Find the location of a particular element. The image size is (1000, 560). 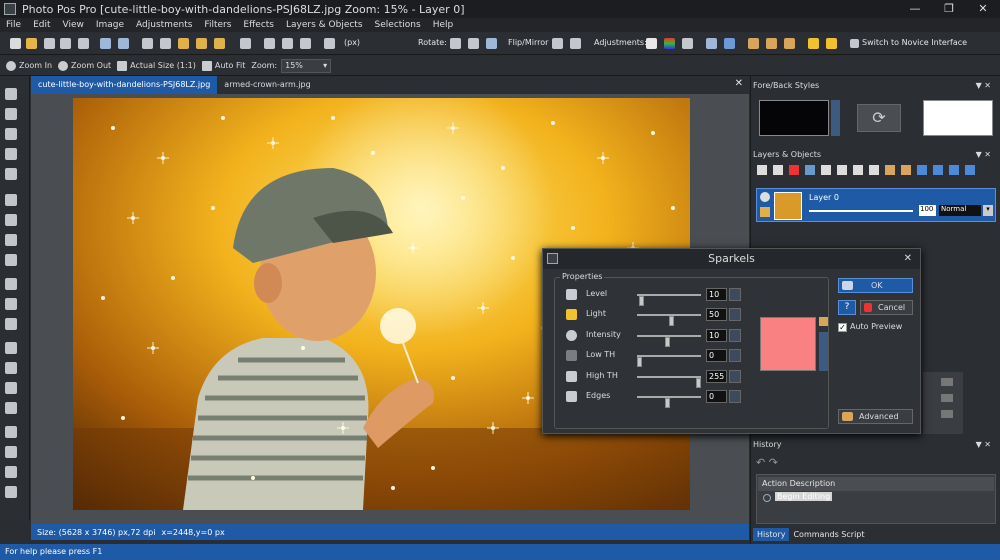

photo-filter-icon is located at coordinates (789, 43).